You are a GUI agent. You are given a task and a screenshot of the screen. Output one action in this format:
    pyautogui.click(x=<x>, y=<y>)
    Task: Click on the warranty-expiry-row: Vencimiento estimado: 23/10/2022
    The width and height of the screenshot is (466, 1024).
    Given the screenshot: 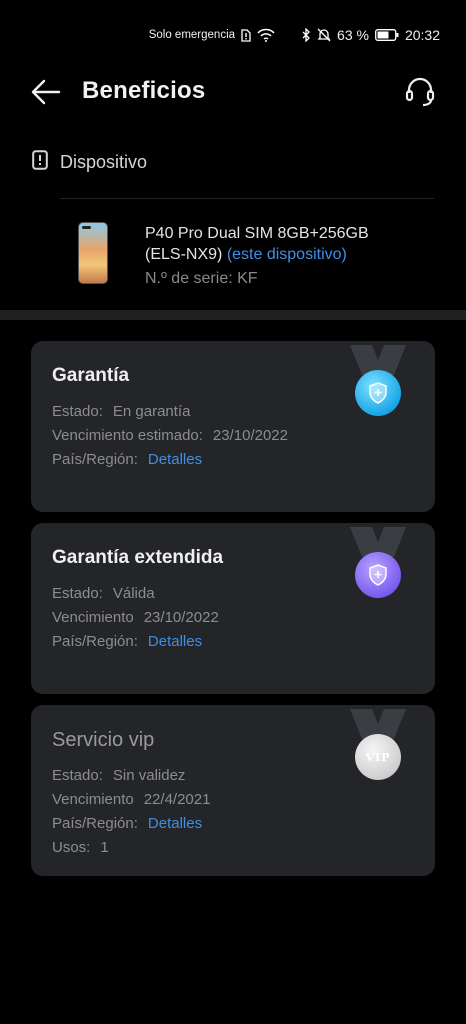 What is the action you would take?
    pyautogui.click(x=170, y=435)
    